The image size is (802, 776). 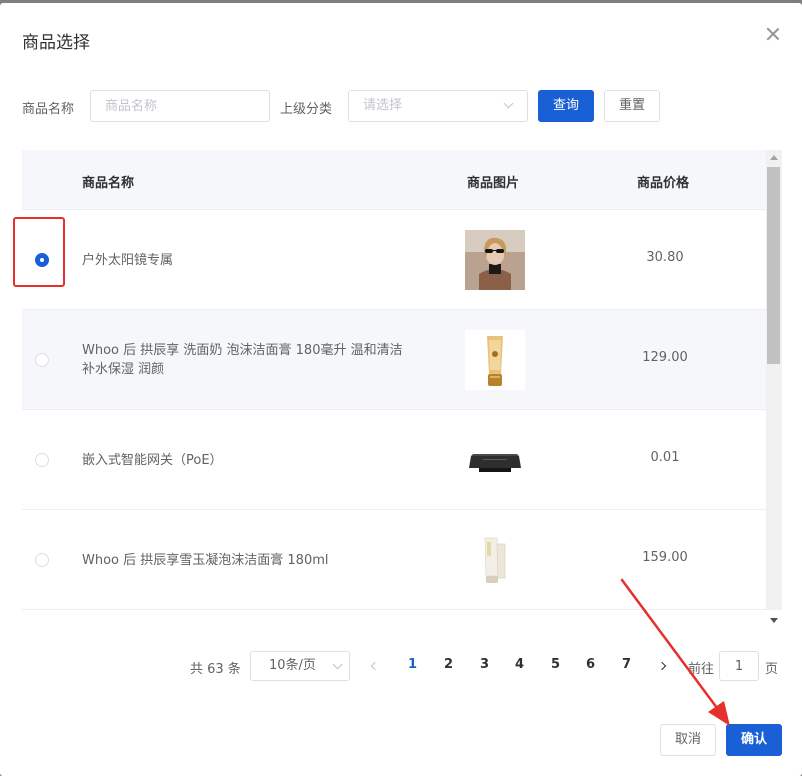 What do you see at coordinates (665, 357) in the screenshot?
I see `product-price: 129.00` at bounding box center [665, 357].